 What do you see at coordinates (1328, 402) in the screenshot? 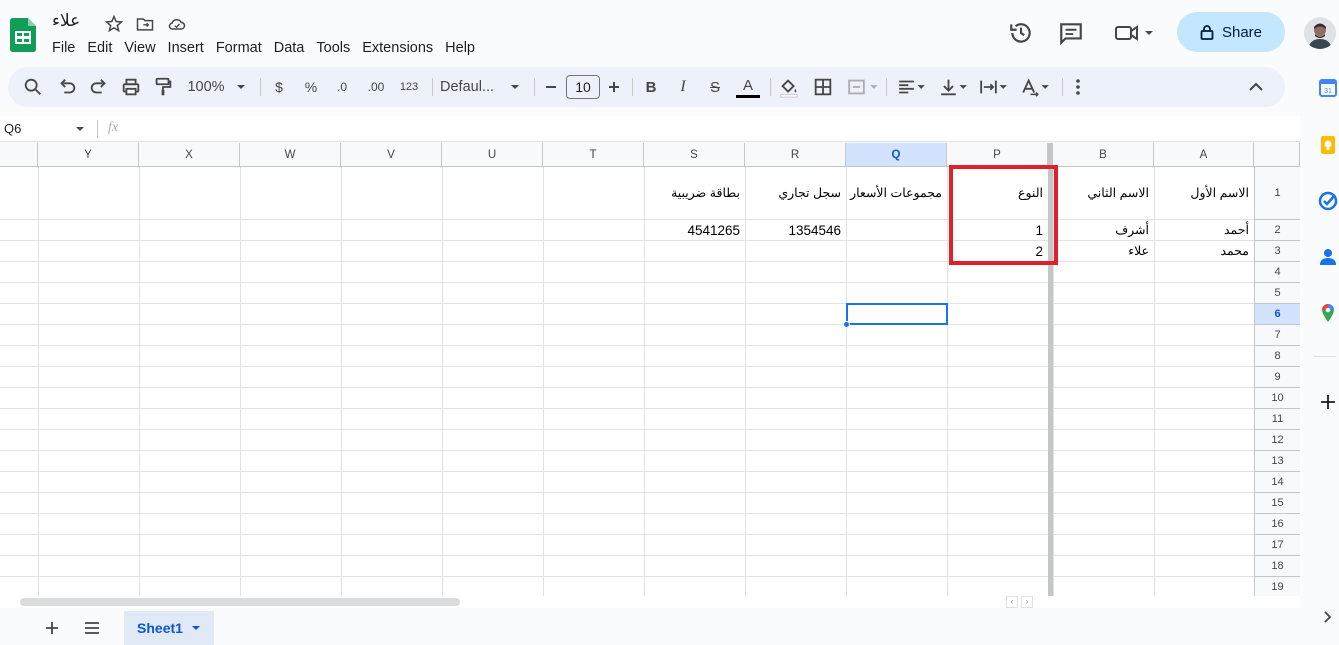
I see `add-addon-icon` at bounding box center [1328, 402].